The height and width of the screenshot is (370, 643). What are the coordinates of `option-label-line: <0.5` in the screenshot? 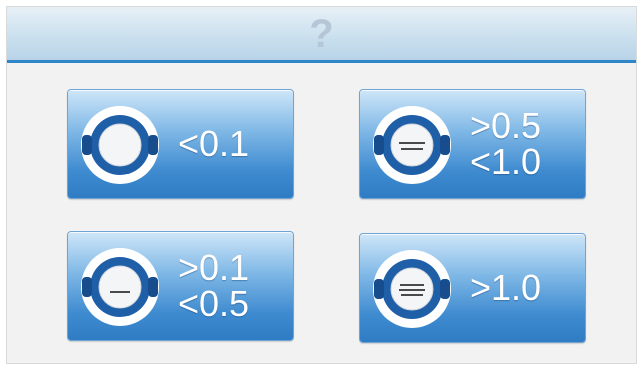 It's located at (214, 303).